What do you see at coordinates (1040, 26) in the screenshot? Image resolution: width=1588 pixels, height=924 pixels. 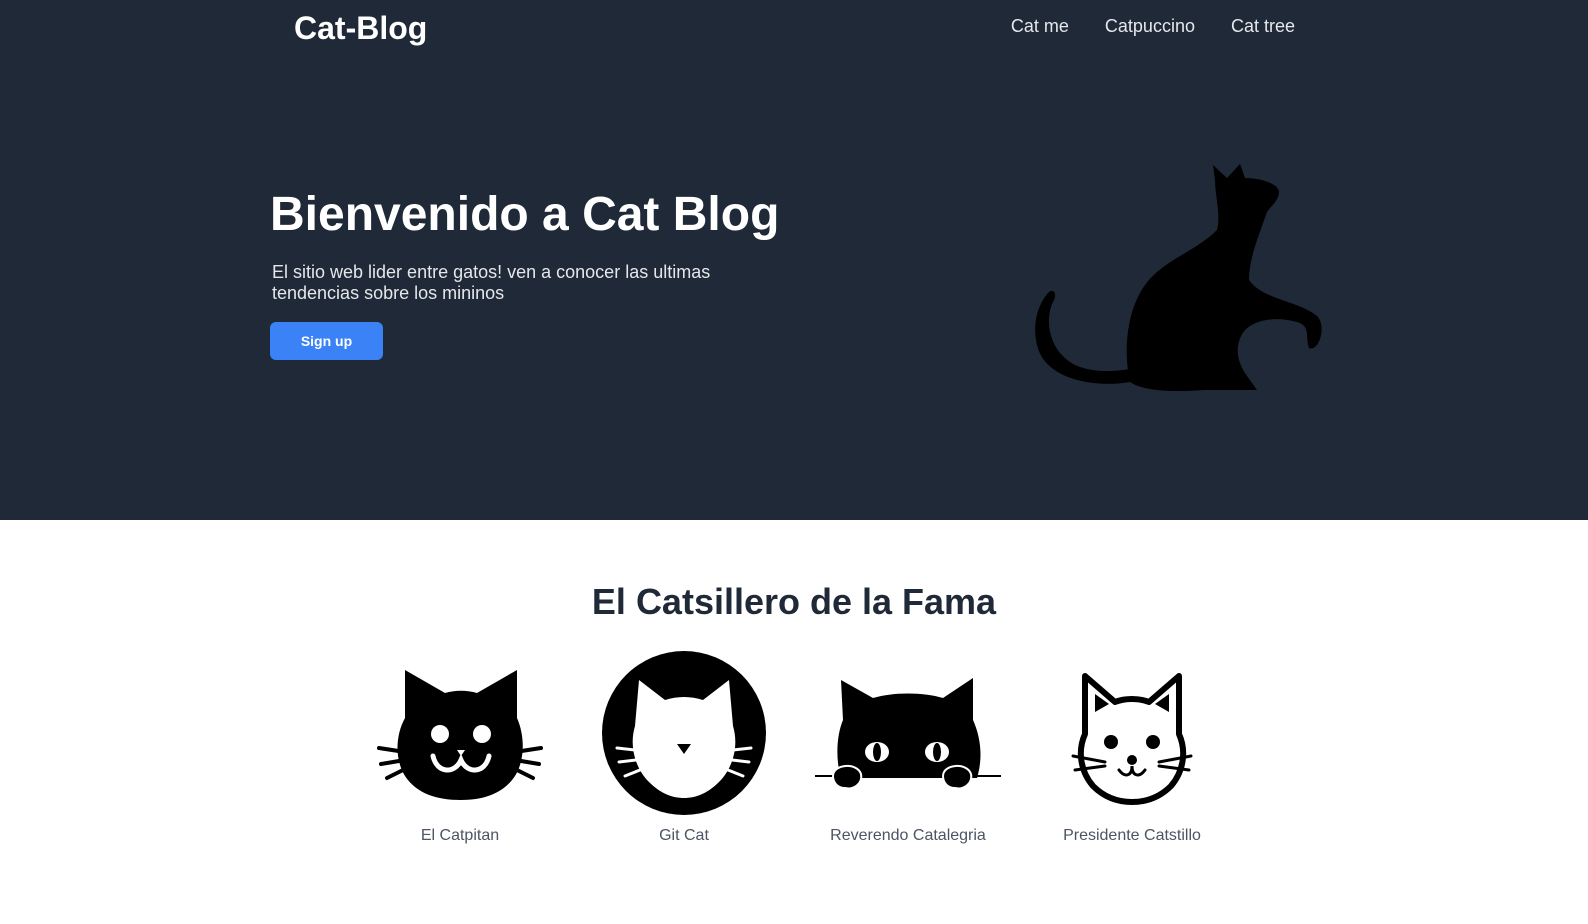 I see `nav-link-cat-me: Cat me` at bounding box center [1040, 26].